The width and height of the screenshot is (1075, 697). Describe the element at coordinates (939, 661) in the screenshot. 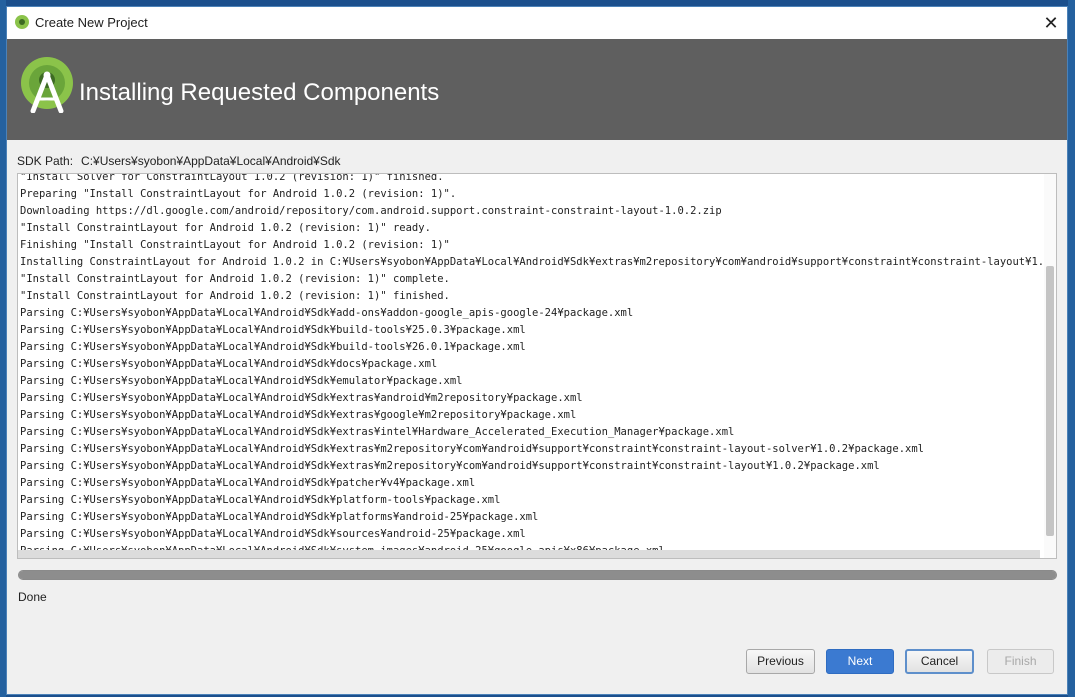

I see `cancel-button: Cancel` at that location.